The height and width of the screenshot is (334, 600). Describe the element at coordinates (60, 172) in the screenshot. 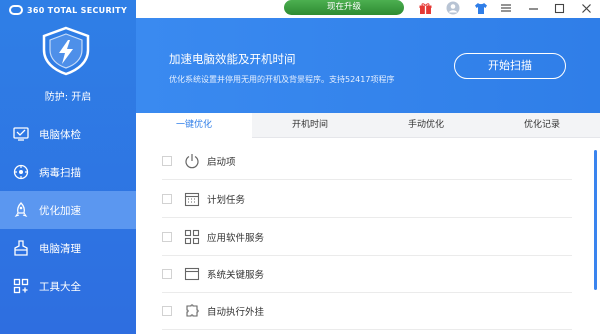

I see `sidebar-item-label: 病毒扫描` at that location.